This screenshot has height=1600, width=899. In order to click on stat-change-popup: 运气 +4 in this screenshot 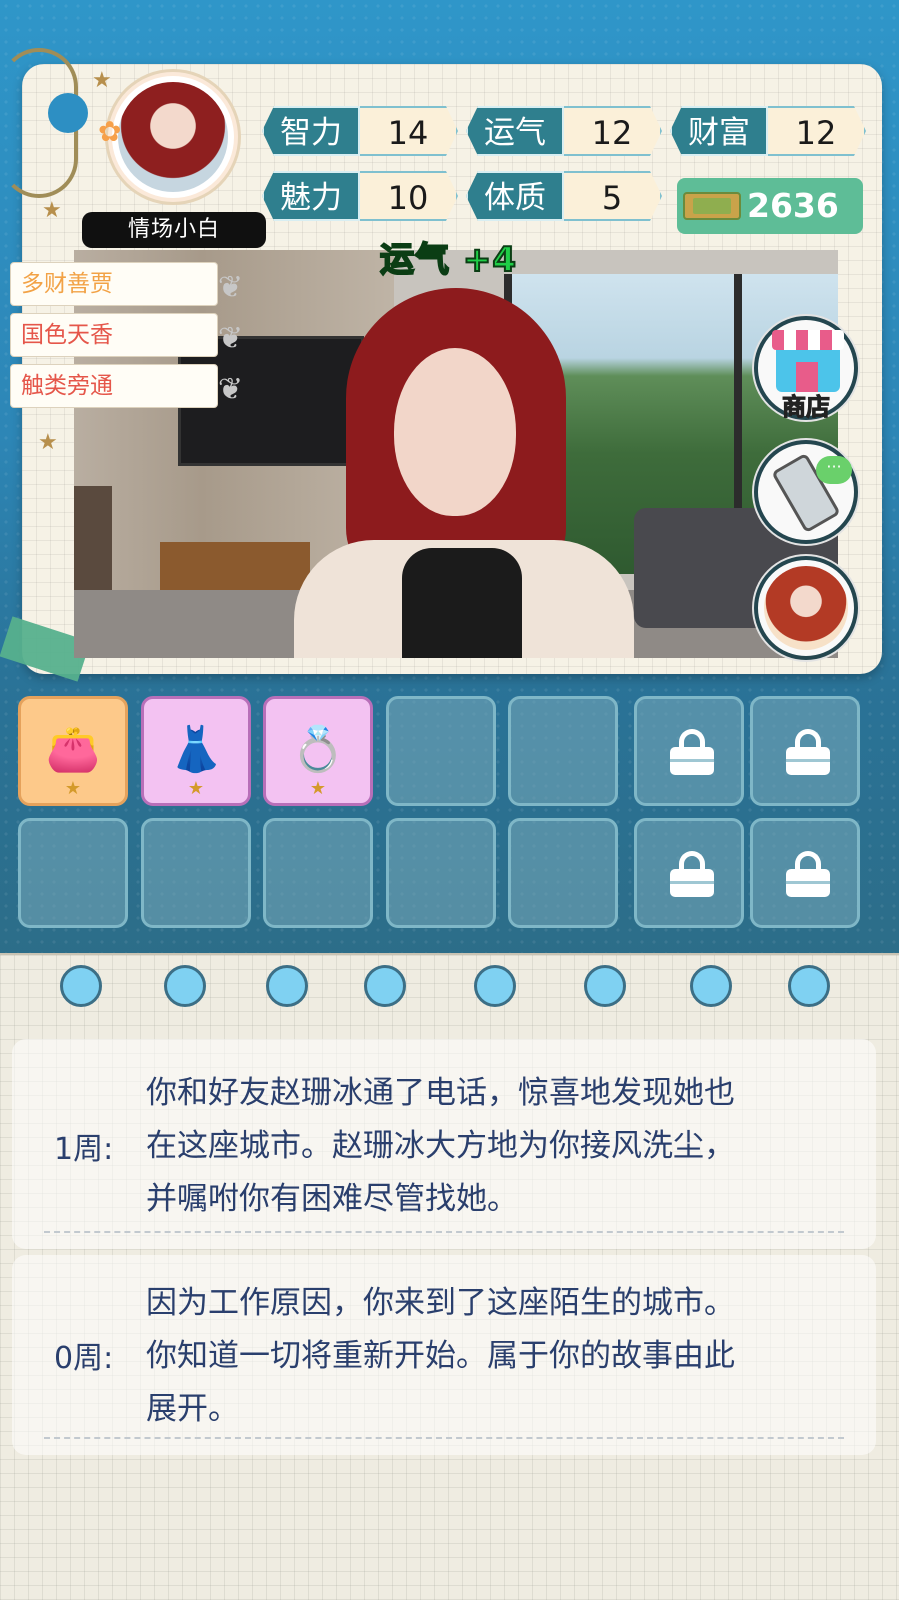, I will do `click(448, 260)`.